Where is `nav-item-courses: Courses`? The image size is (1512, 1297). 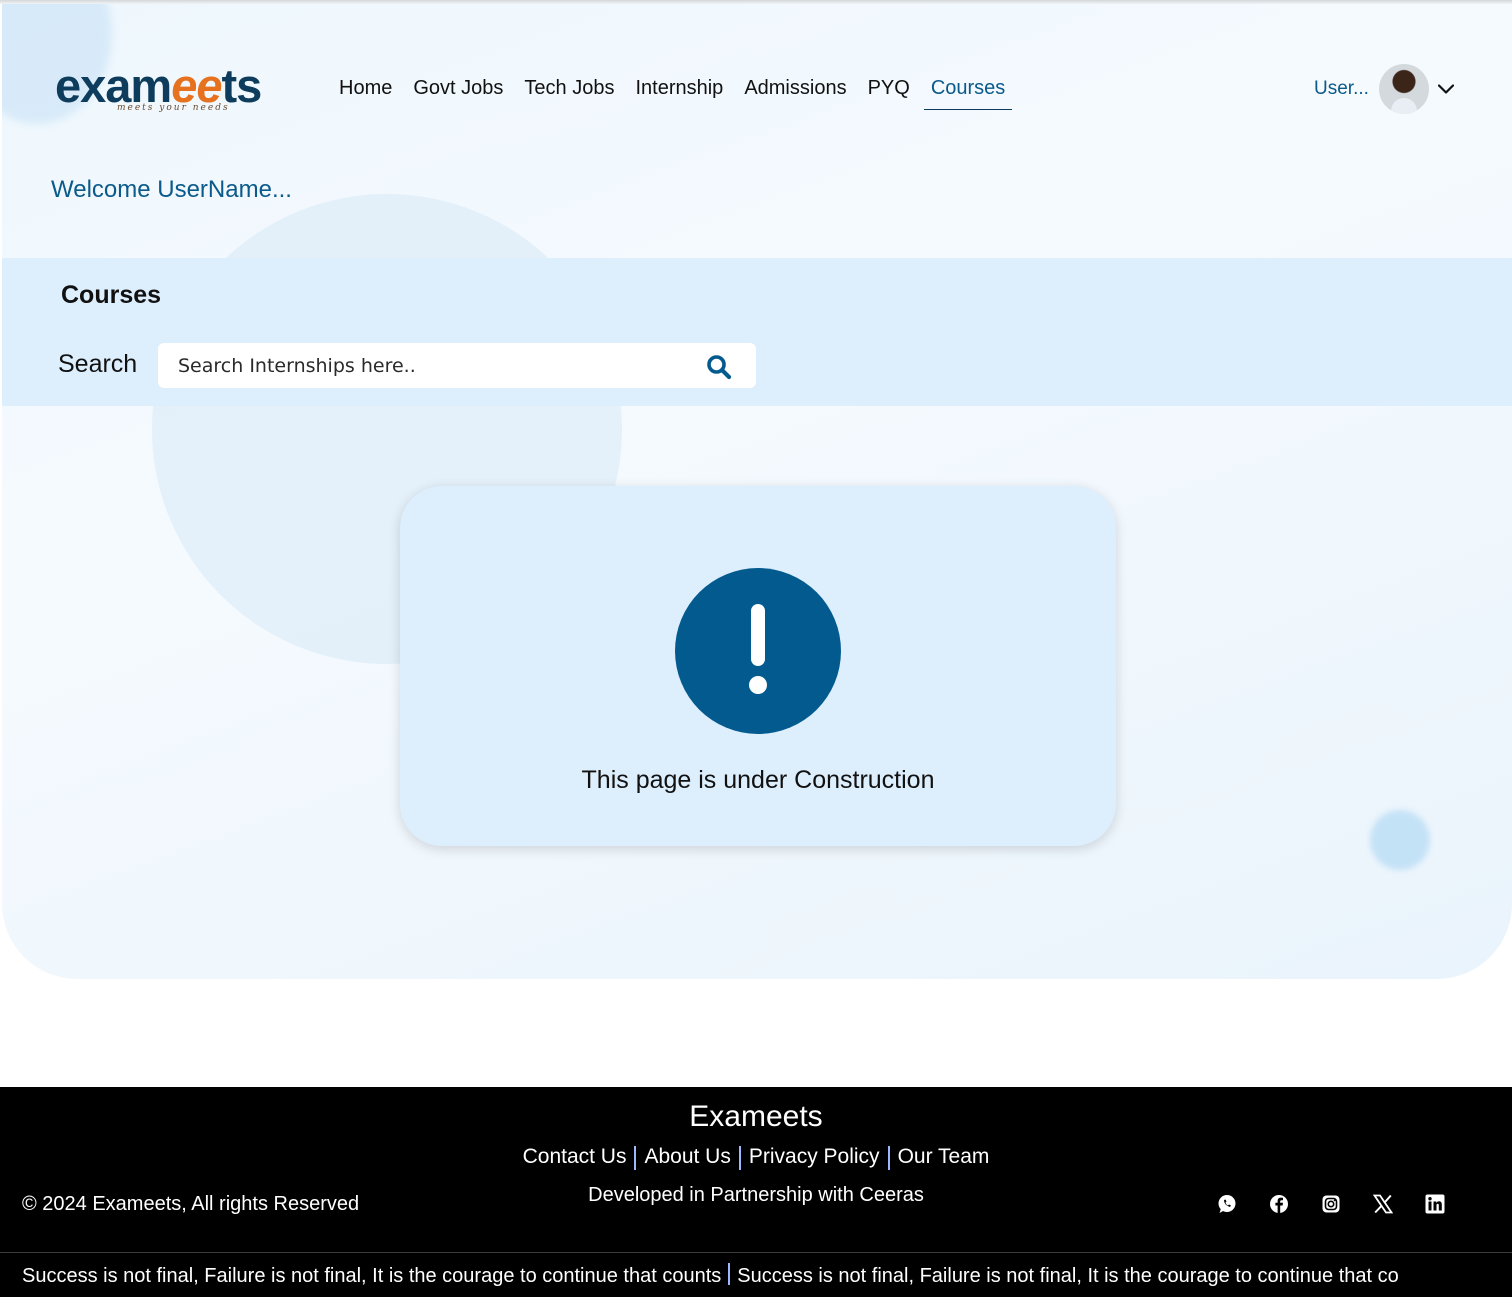 nav-item-courses: Courses is located at coordinates (968, 91).